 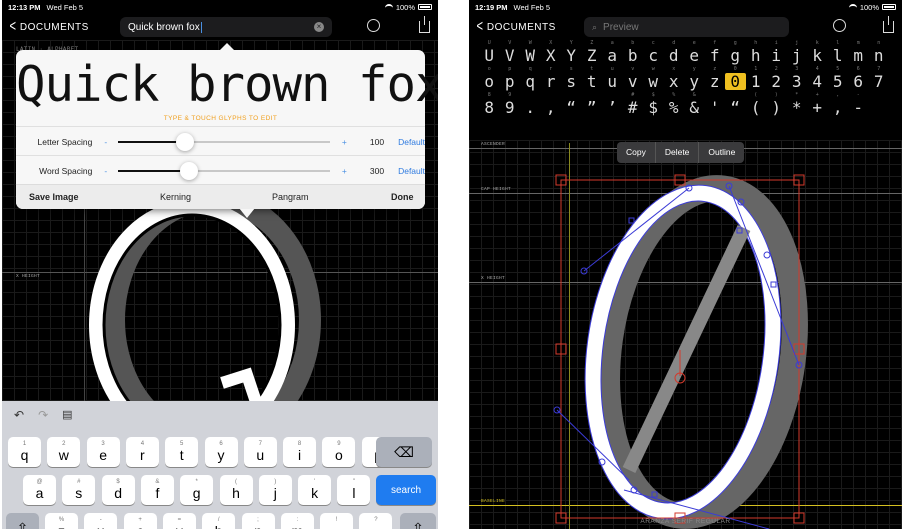 I want to click on preview-text: Quick brown fox, so click(x=227, y=84).